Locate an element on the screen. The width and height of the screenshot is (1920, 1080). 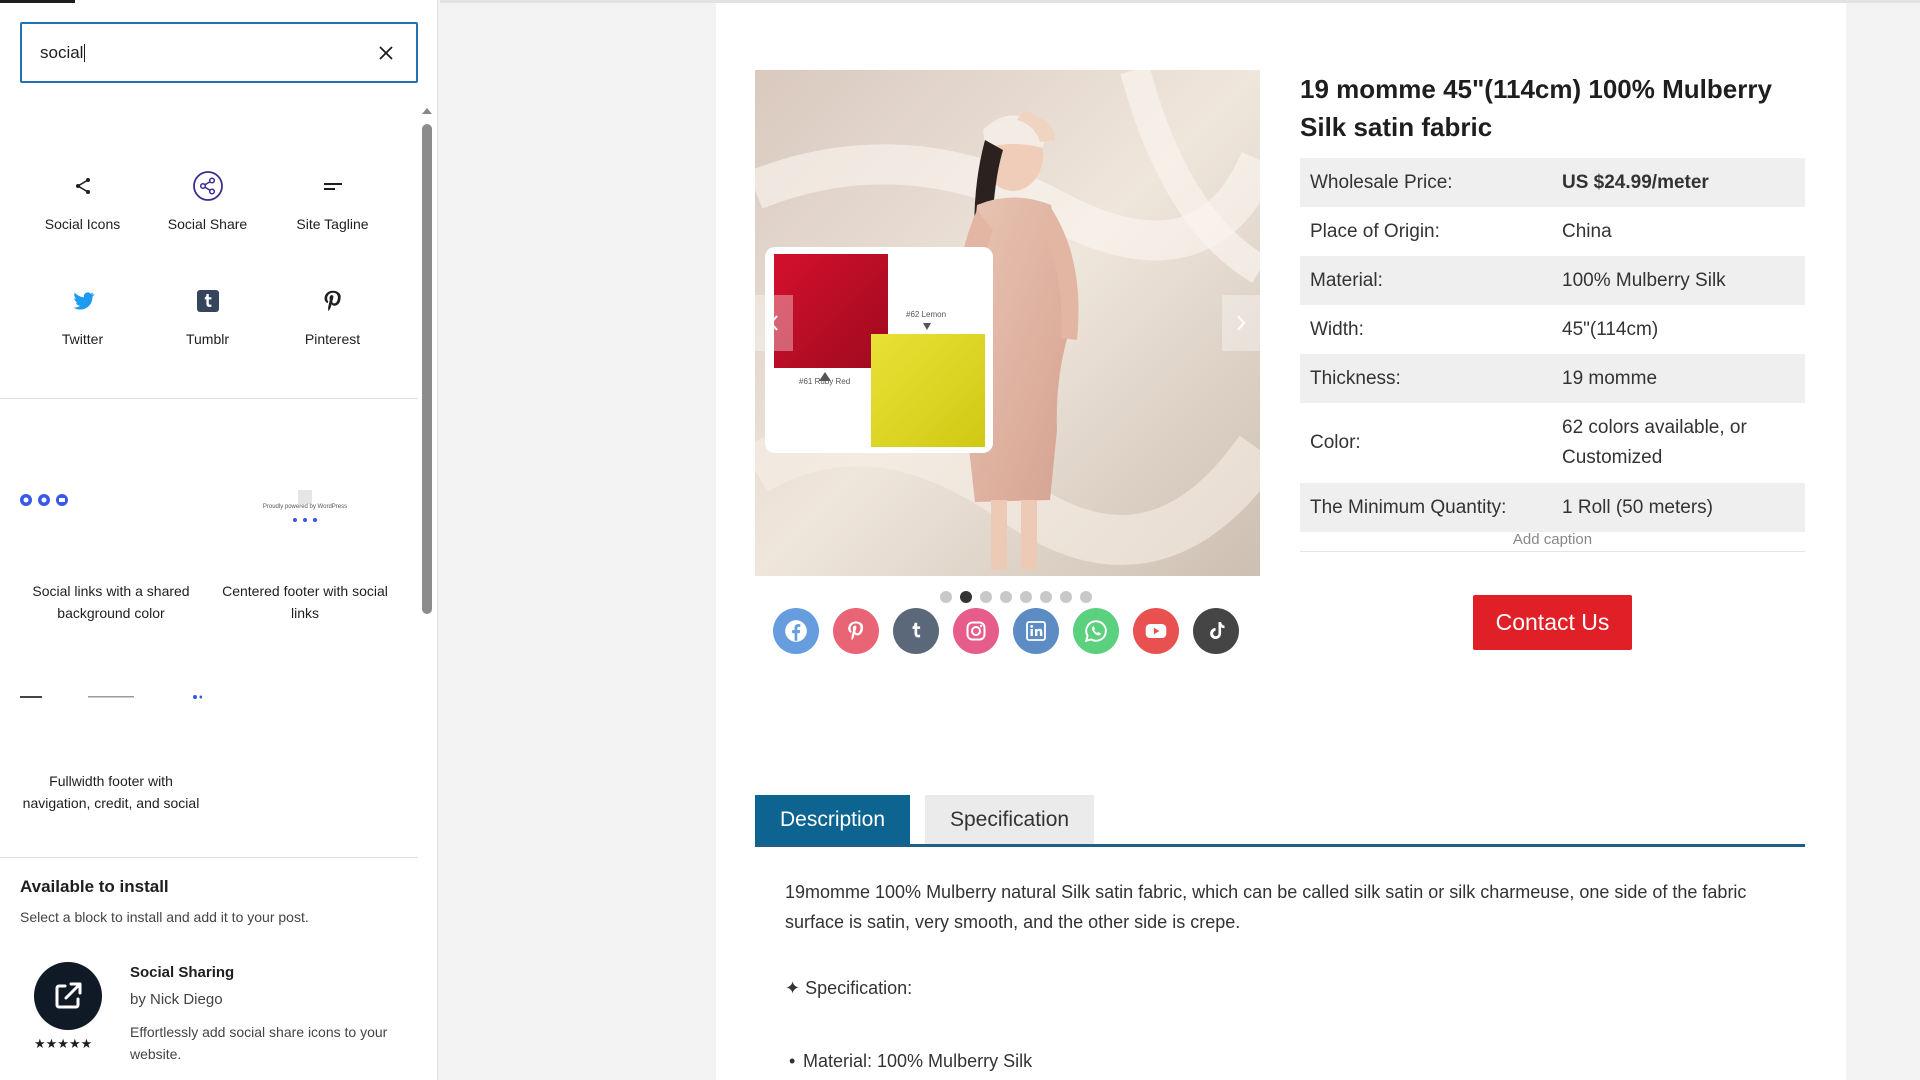
list-item: Material: 100% Mulberry Silk is located at coordinates (910, 1061).